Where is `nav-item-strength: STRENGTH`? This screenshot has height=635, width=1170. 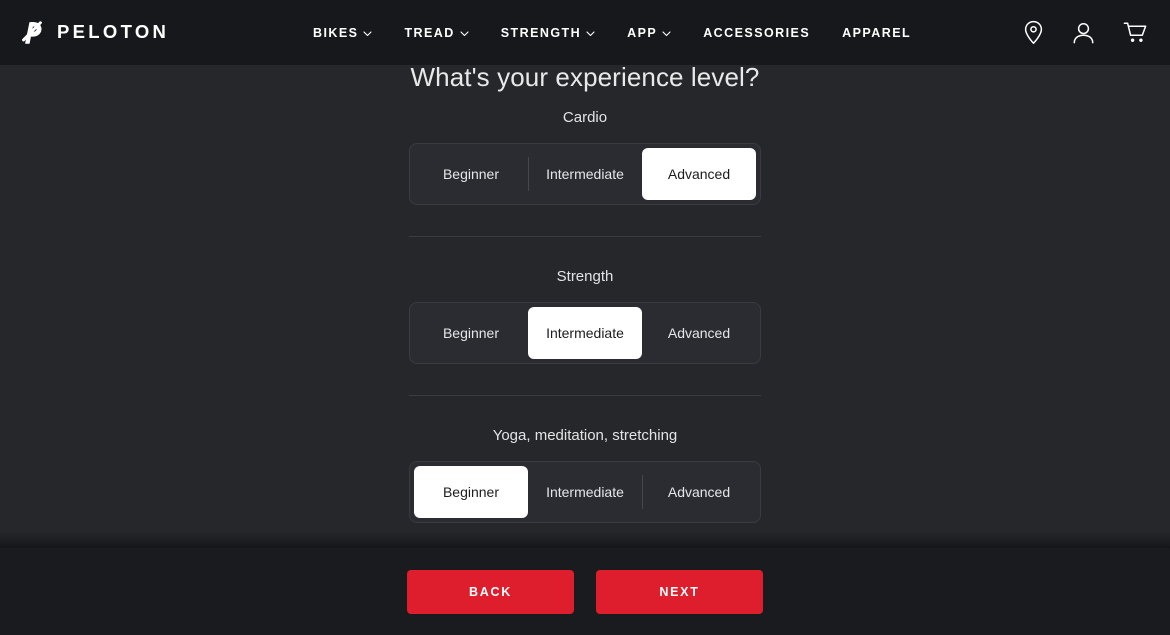
nav-item-strength: STRENGTH is located at coordinates (548, 32).